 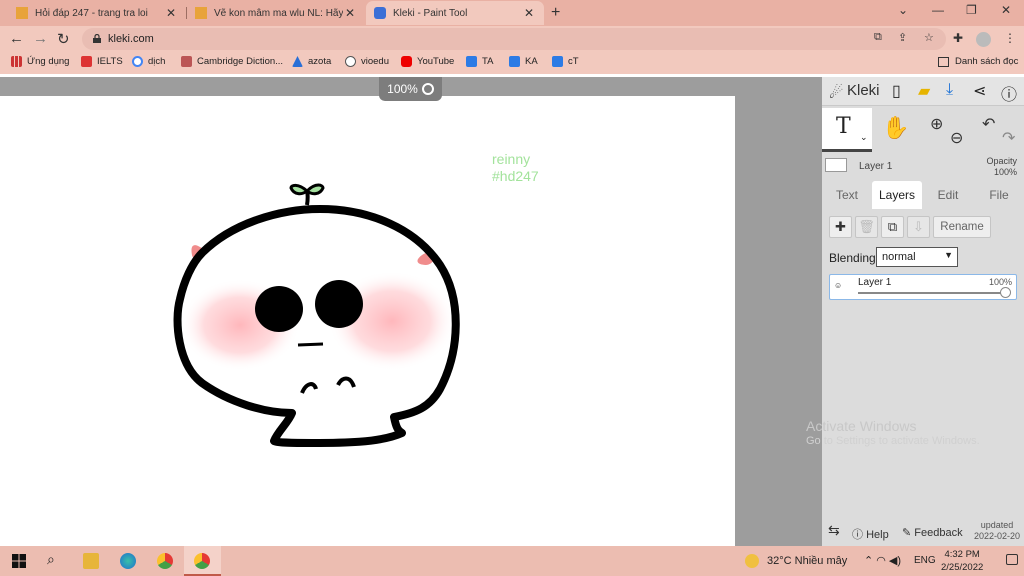 I want to click on bookmark-azota: azota, so click(x=311, y=61).